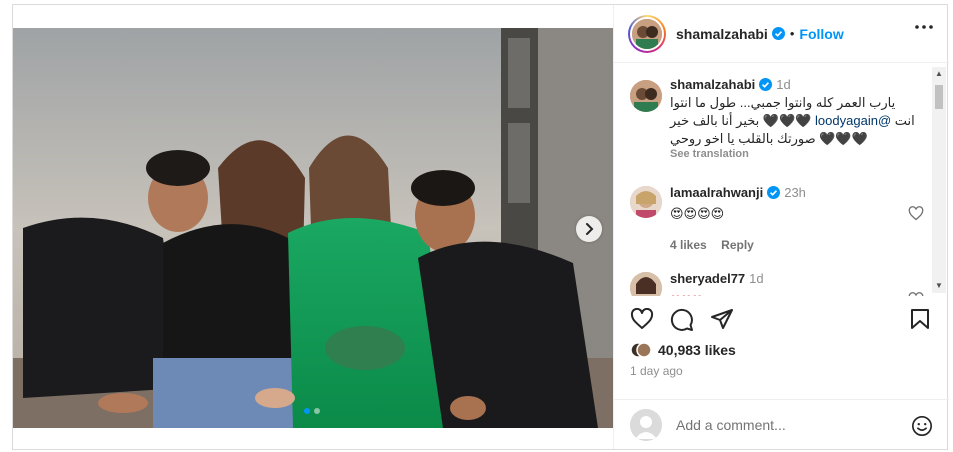  I want to click on comment-input, so click(786, 424).